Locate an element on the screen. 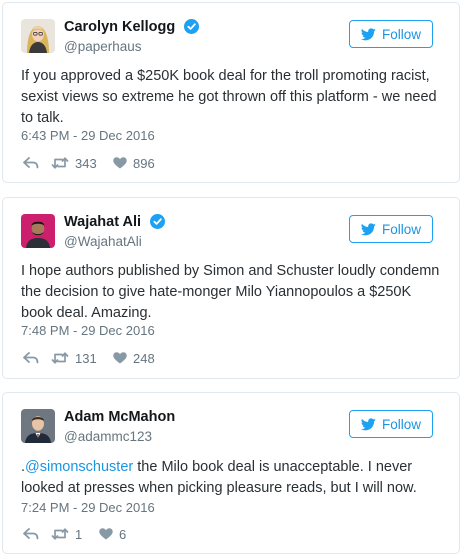  author-name: Wajahat Ali is located at coordinates (102, 222).